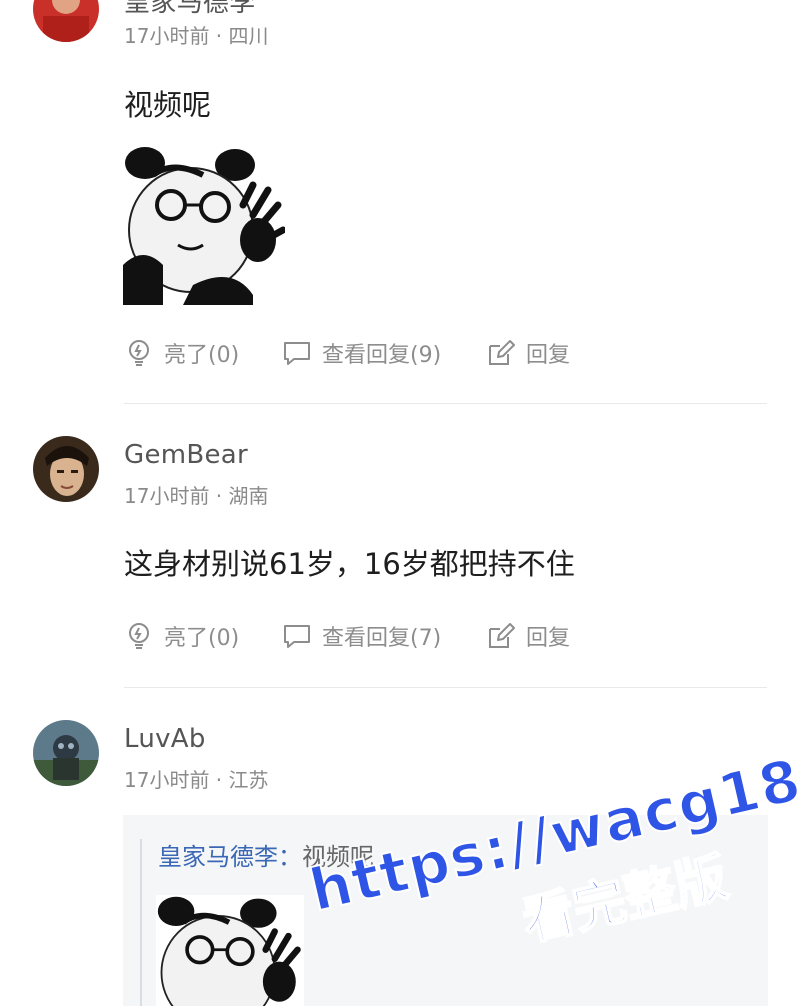  Describe the element at coordinates (349, 564) in the screenshot. I see `comment-text: 这身材别说61岁，16岁都把持不住` at that location.